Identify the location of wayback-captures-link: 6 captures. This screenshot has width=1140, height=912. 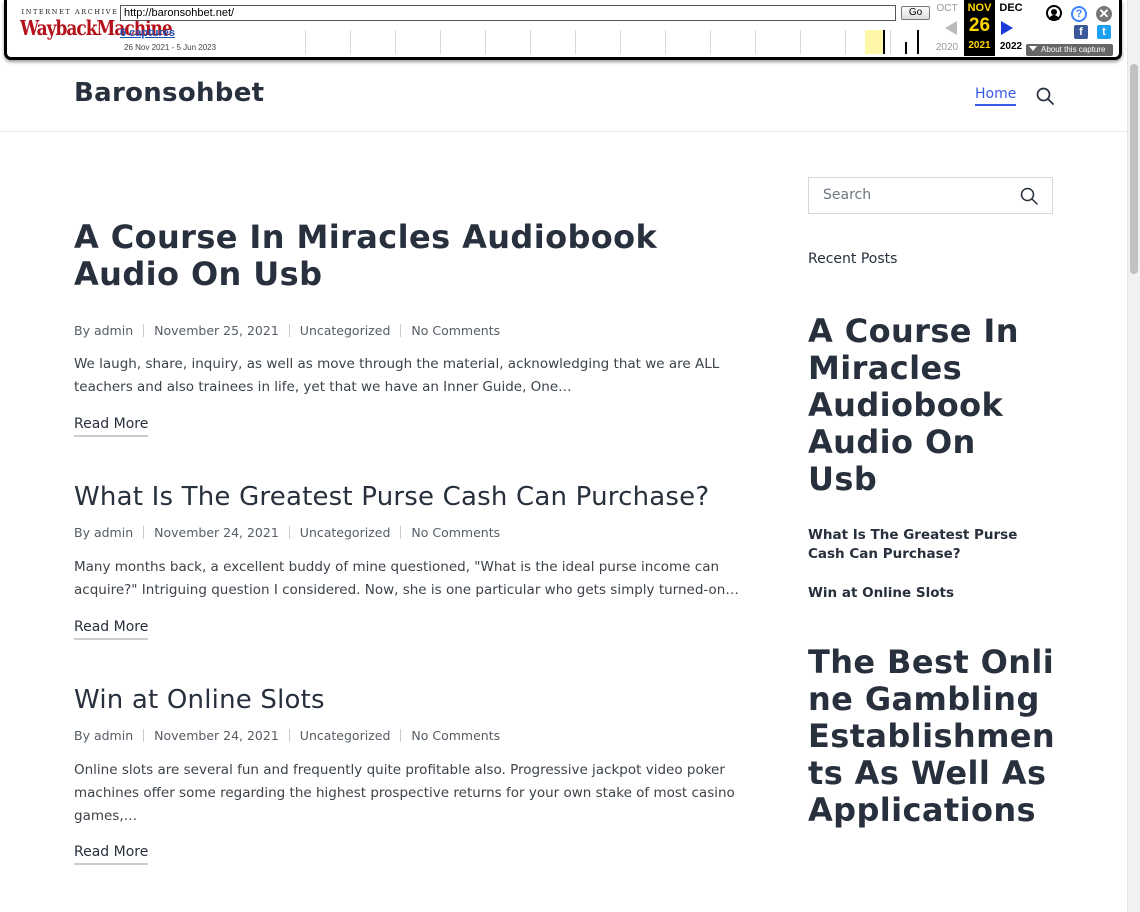
(147, 33).